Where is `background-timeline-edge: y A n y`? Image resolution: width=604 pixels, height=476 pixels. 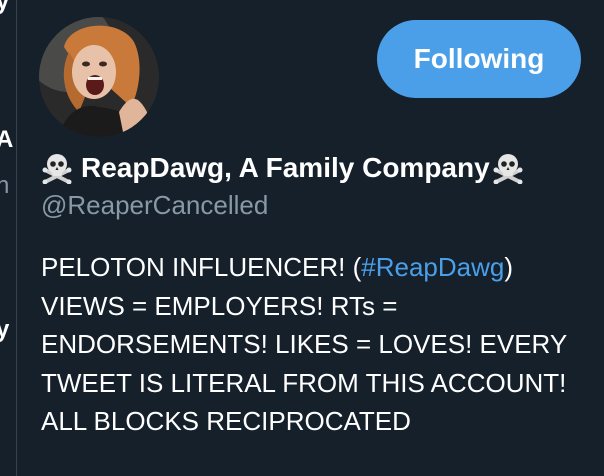
background-timeline-edge: y A n y is located at coordinates (8, 238).